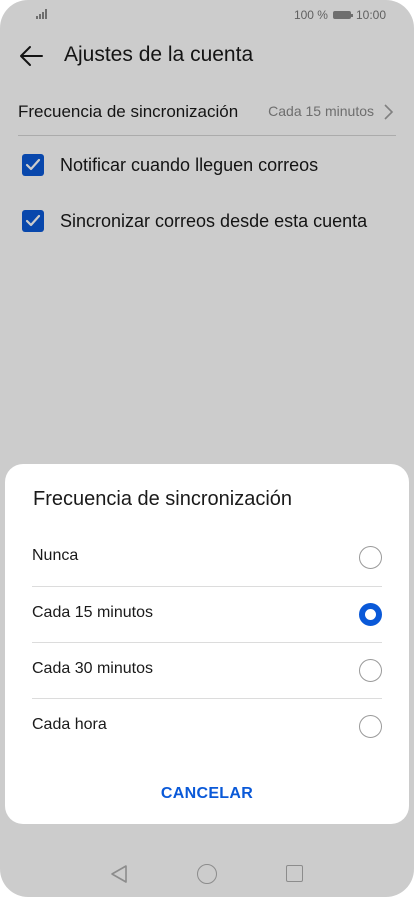 Image resolution: width=414 pixels, height=897 pixels. I want to click on option-label: Cada 15 minutos, so click(92, 612).